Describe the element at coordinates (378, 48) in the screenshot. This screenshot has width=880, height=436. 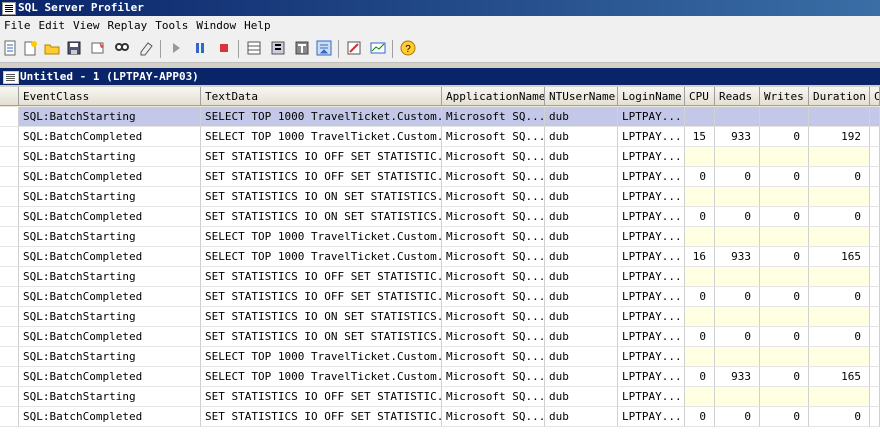
I see `performance-monitor-icon` at that location.